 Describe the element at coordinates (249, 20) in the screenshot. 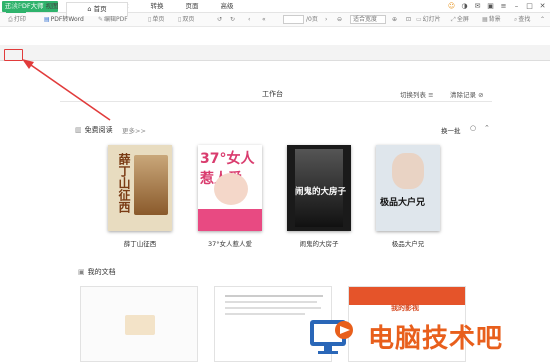

I see `prev-page-icon: ‹` at that location.